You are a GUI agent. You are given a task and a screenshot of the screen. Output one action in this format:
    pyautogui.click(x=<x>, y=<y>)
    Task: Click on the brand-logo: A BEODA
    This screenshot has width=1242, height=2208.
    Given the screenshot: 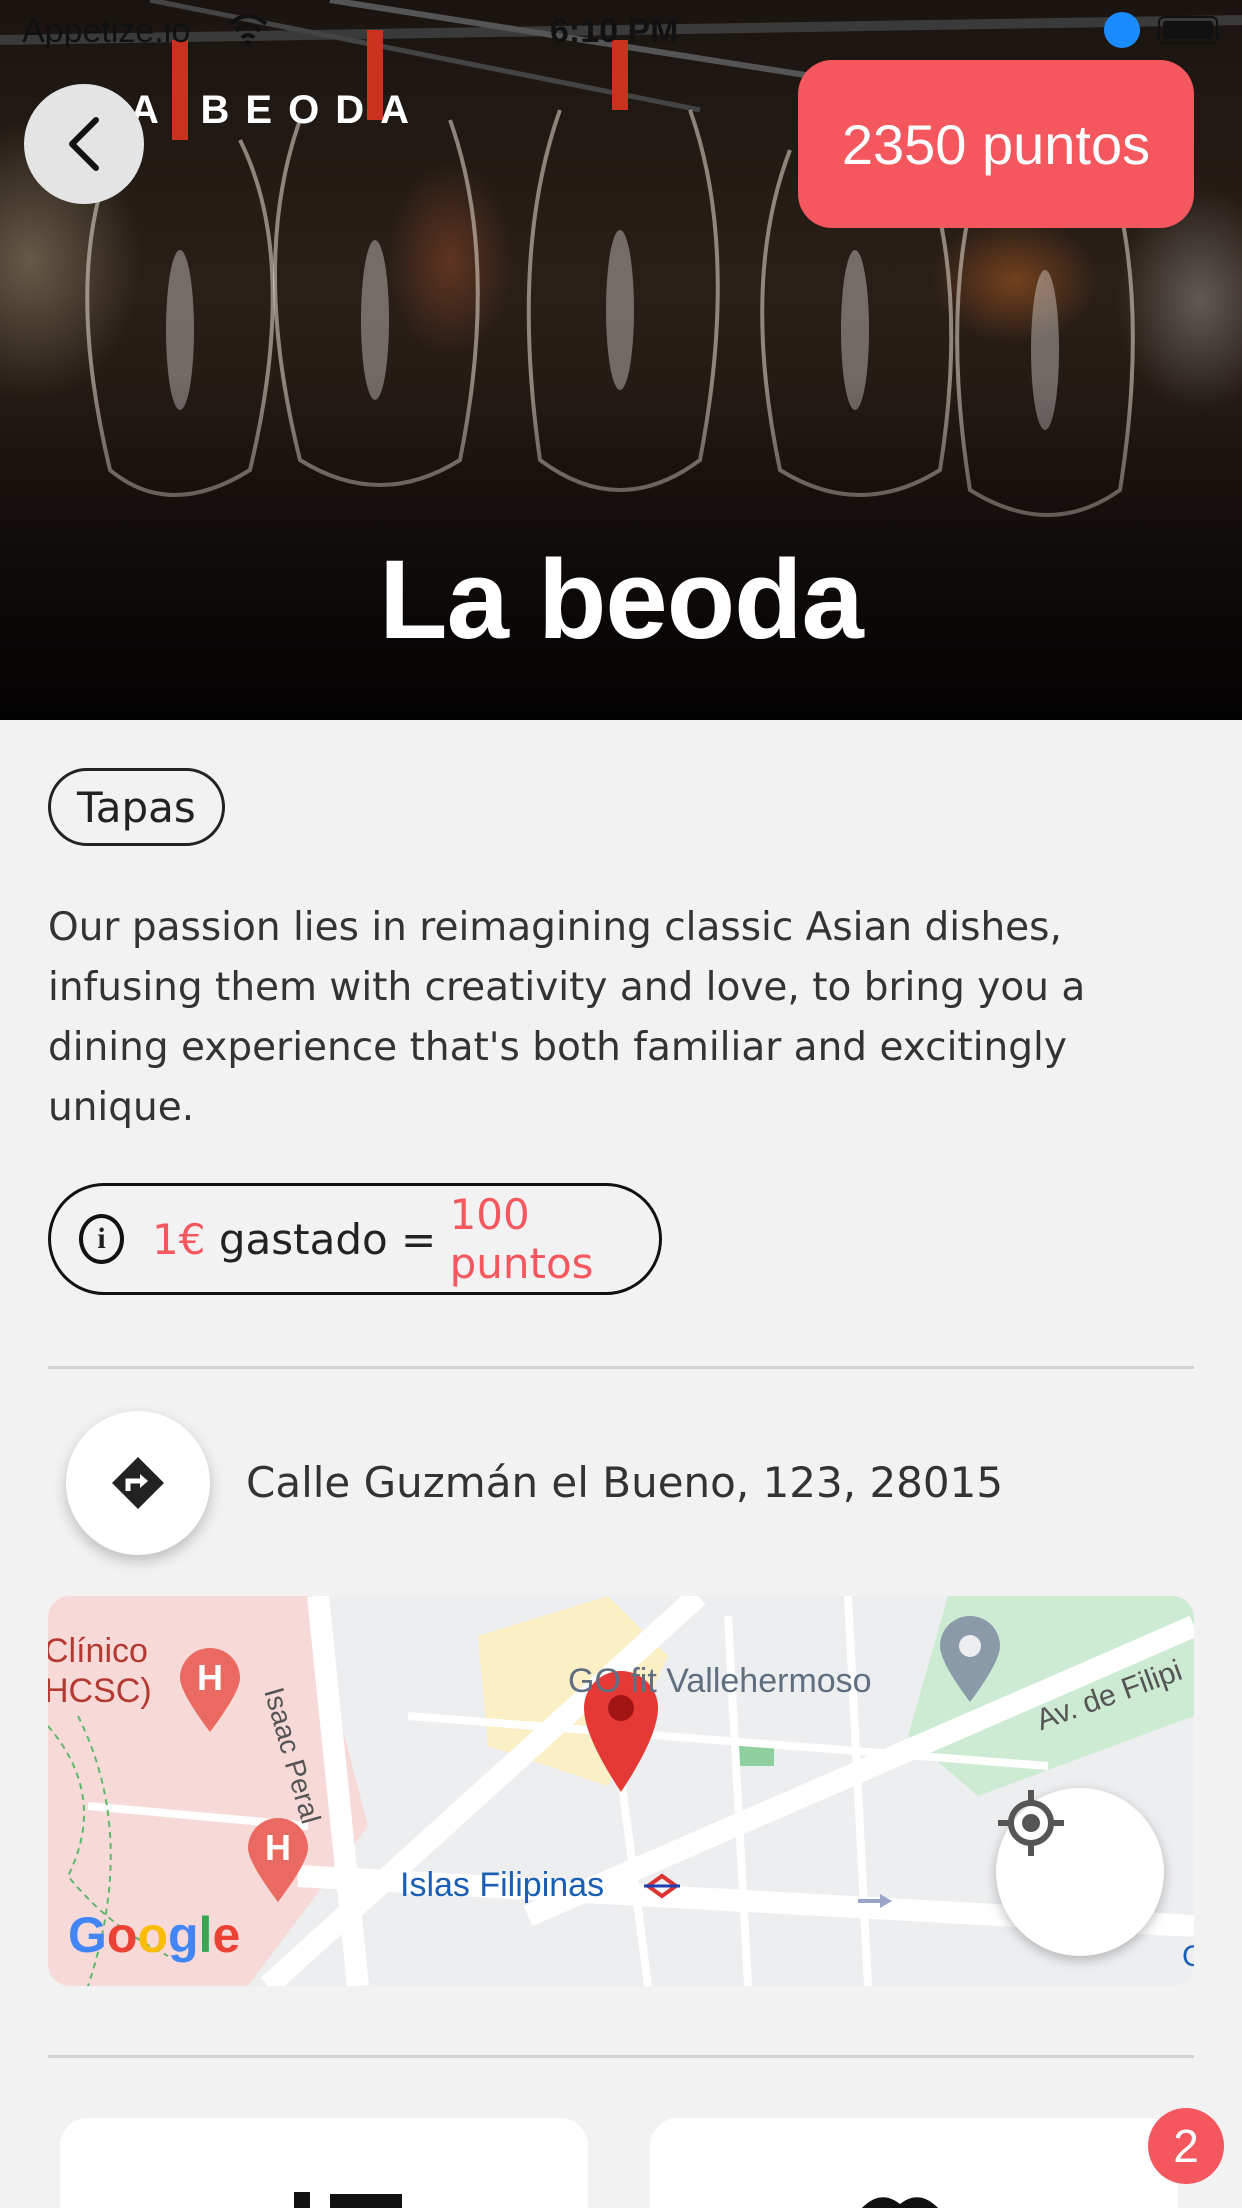 What is the action you would take?
    pyautogui.click(x=277, y=110)
    